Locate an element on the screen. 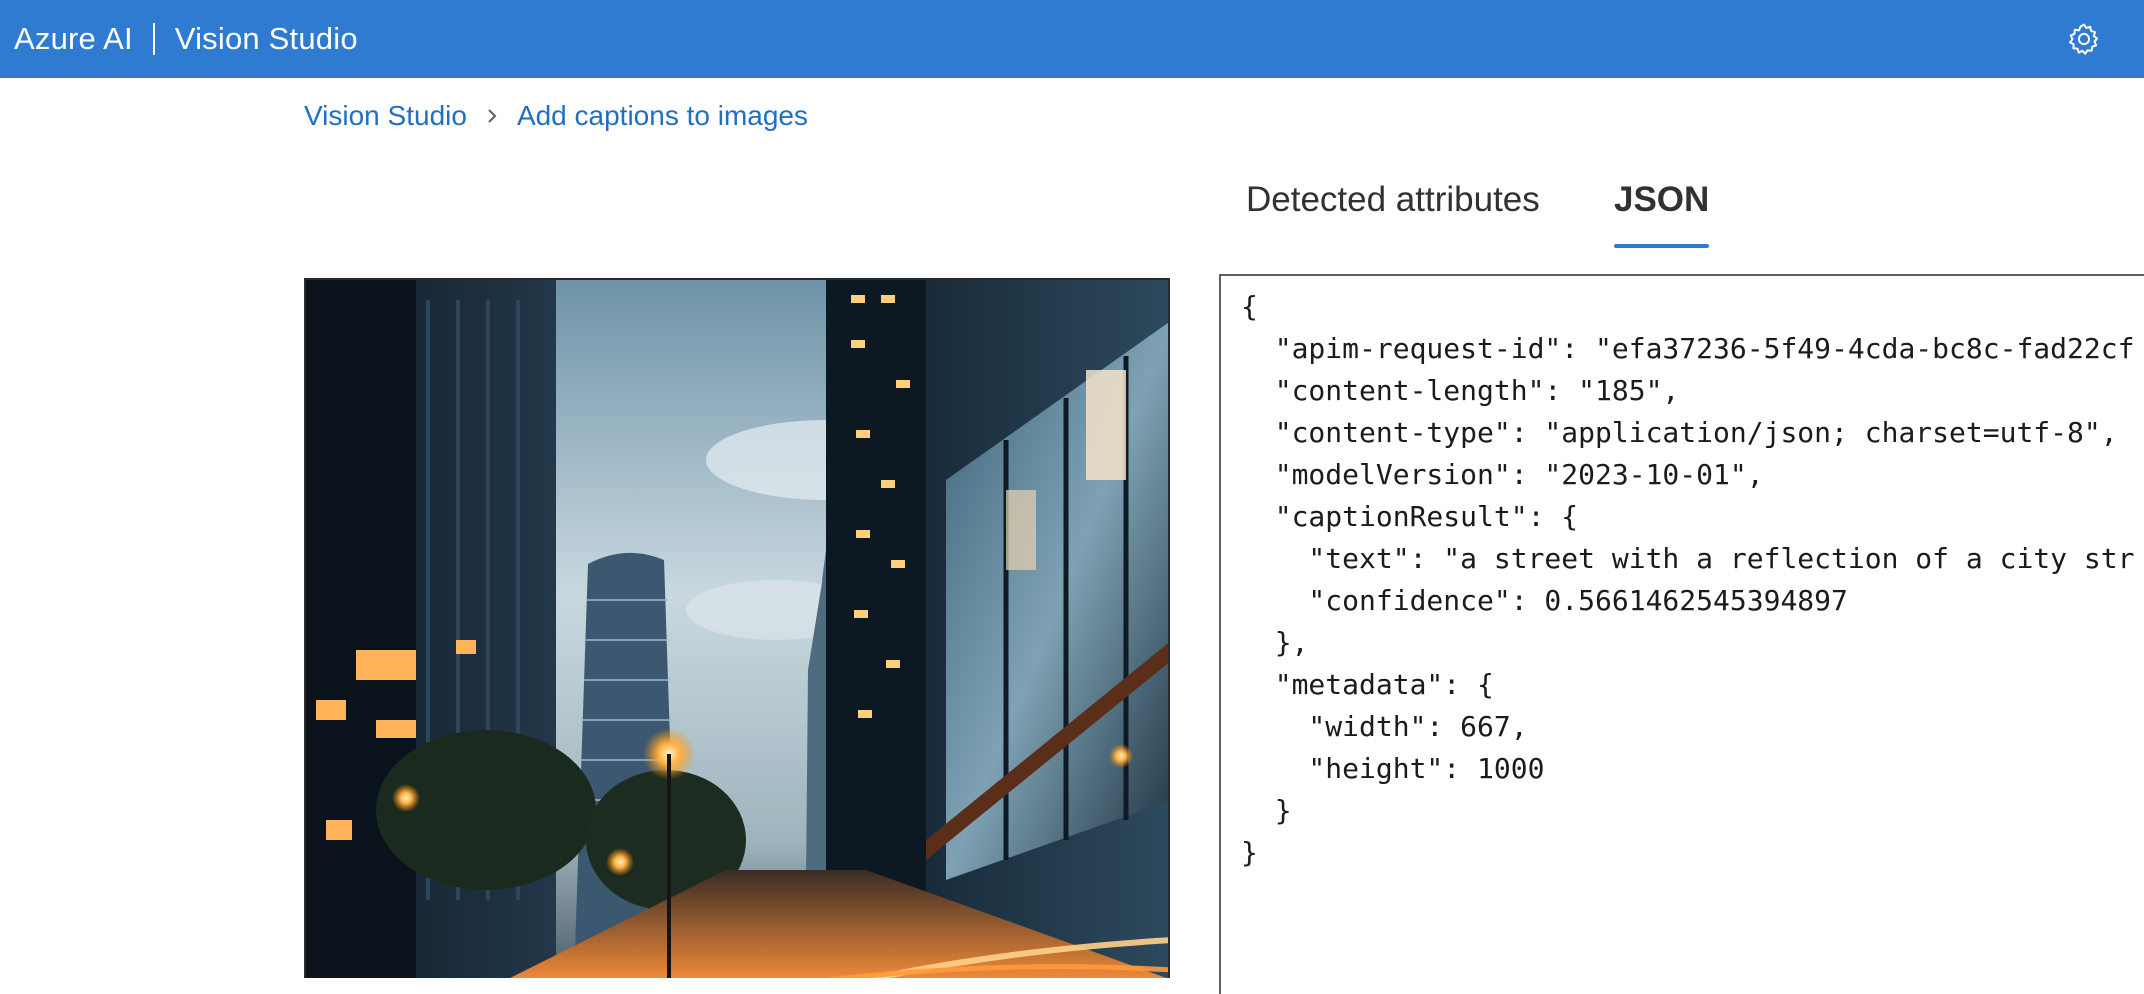  tab-json: JSON is located at coordinates (1662, 215).